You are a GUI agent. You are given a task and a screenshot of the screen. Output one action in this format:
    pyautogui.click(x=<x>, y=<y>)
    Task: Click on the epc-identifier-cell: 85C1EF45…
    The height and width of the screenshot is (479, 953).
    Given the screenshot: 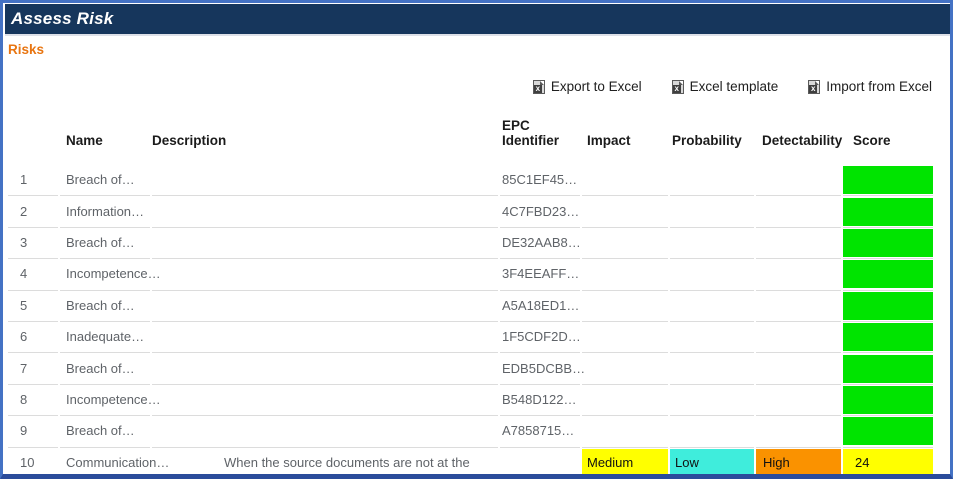 What is the action you would take?
    pyautogui.click(x=540, y=181)
    